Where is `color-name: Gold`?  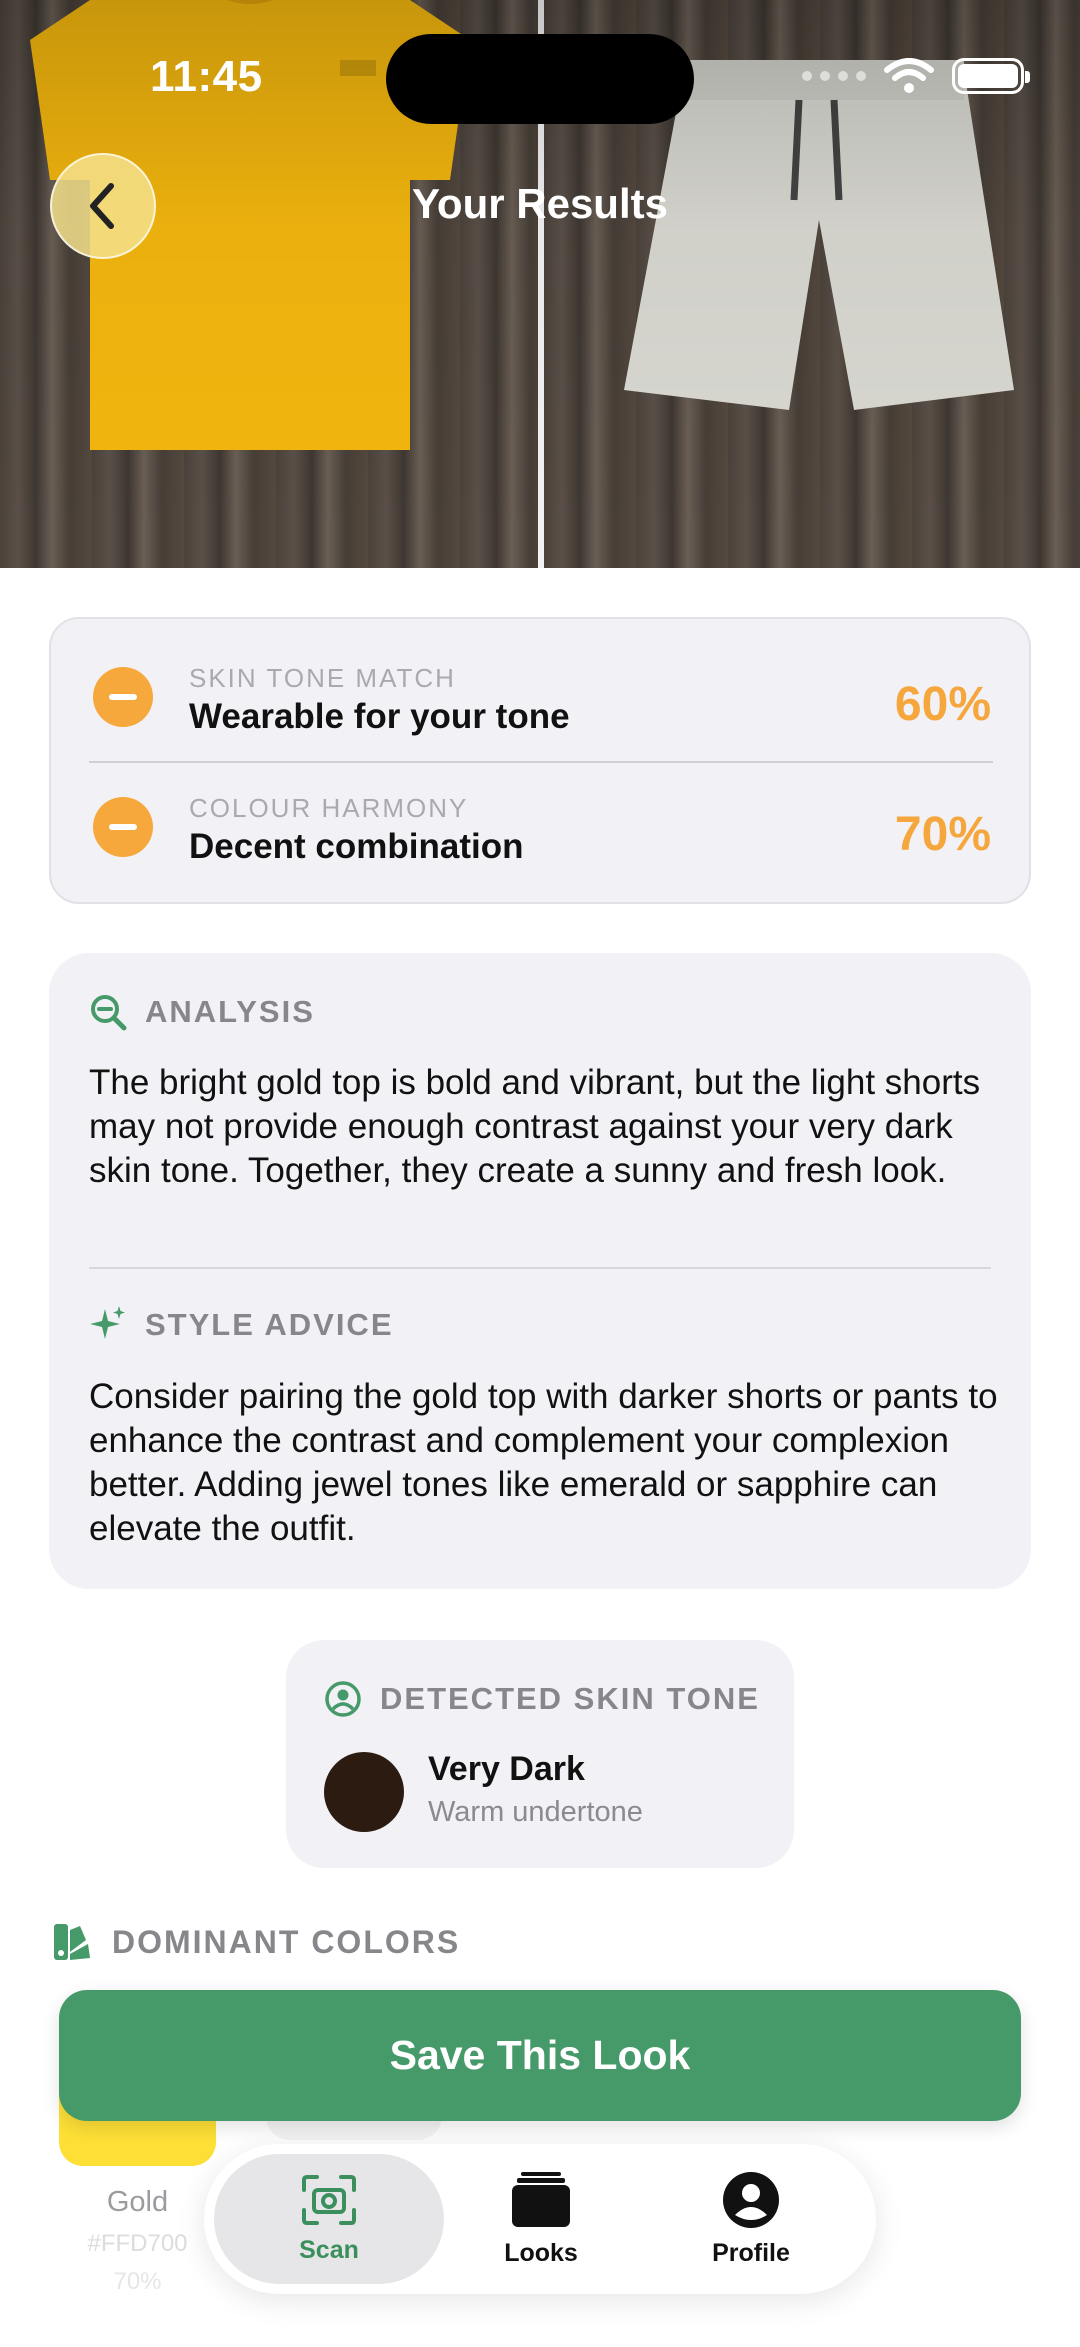 color-name: Gold is located at coordinates (137, 2202).